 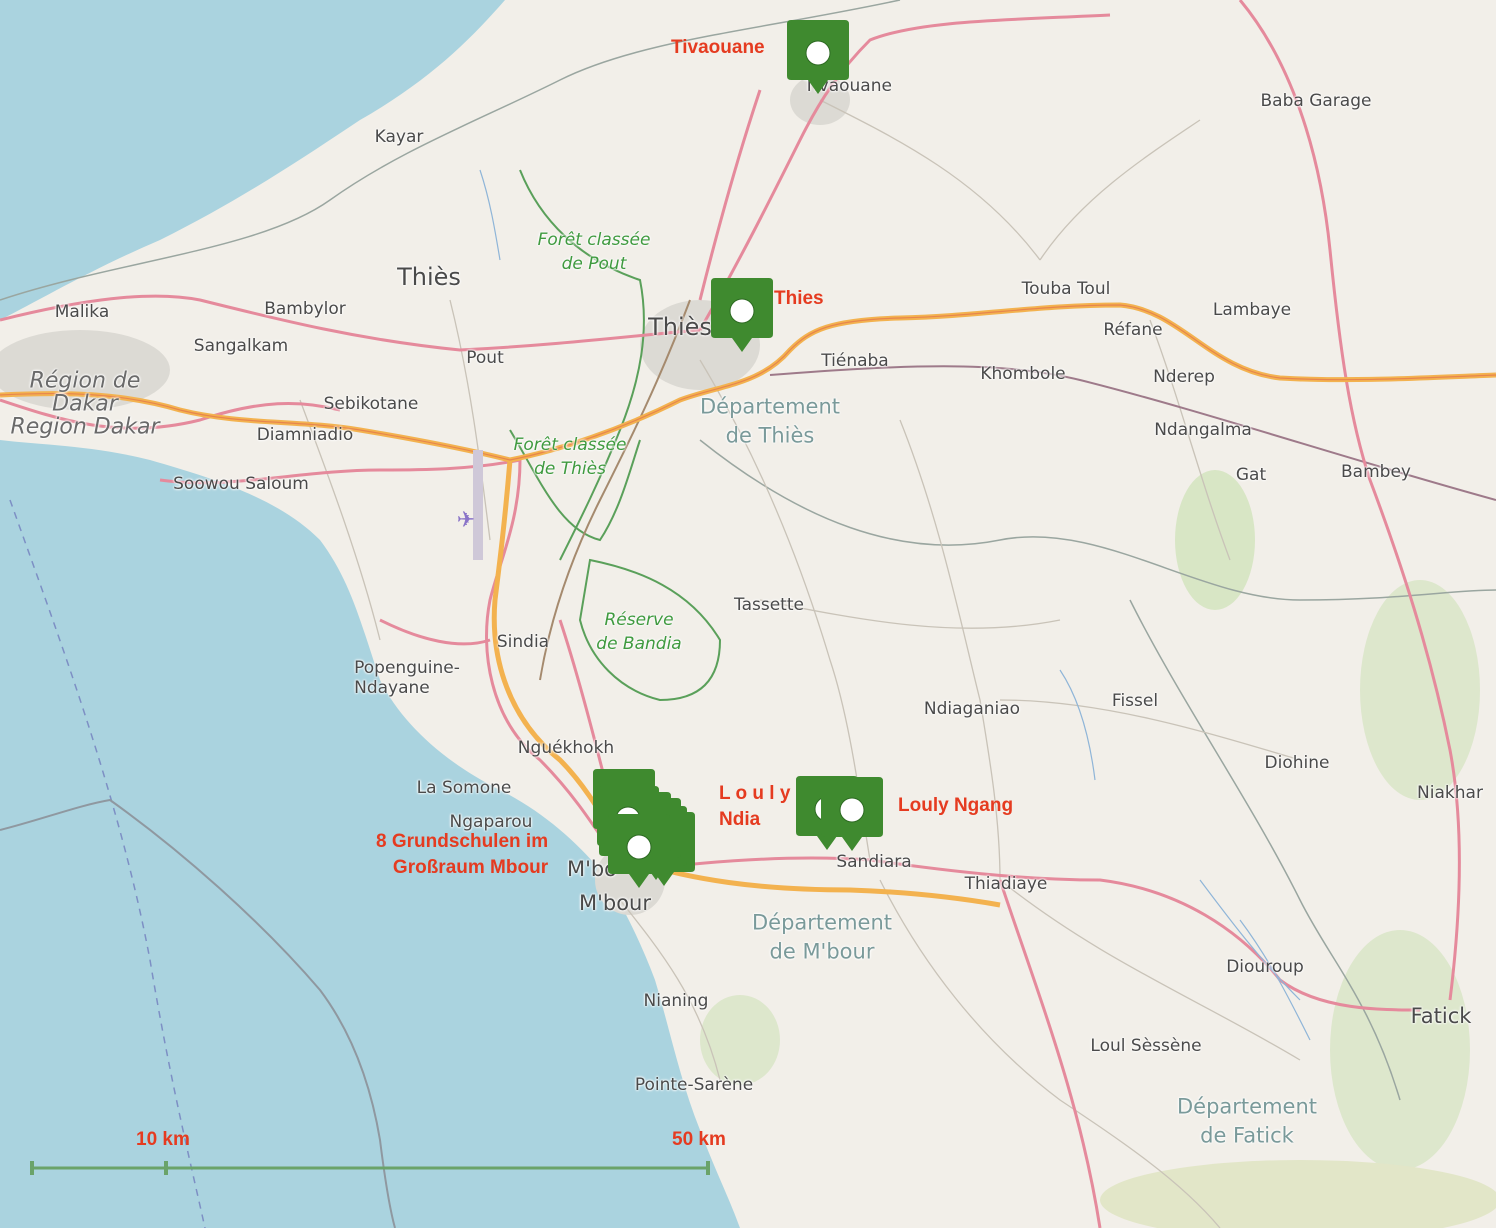 What do you see at coordinates (1006, 884) in the screenshot?
I see `place-label-thiadiaye: Thiadiaye` at bounding box center [1006, 884].